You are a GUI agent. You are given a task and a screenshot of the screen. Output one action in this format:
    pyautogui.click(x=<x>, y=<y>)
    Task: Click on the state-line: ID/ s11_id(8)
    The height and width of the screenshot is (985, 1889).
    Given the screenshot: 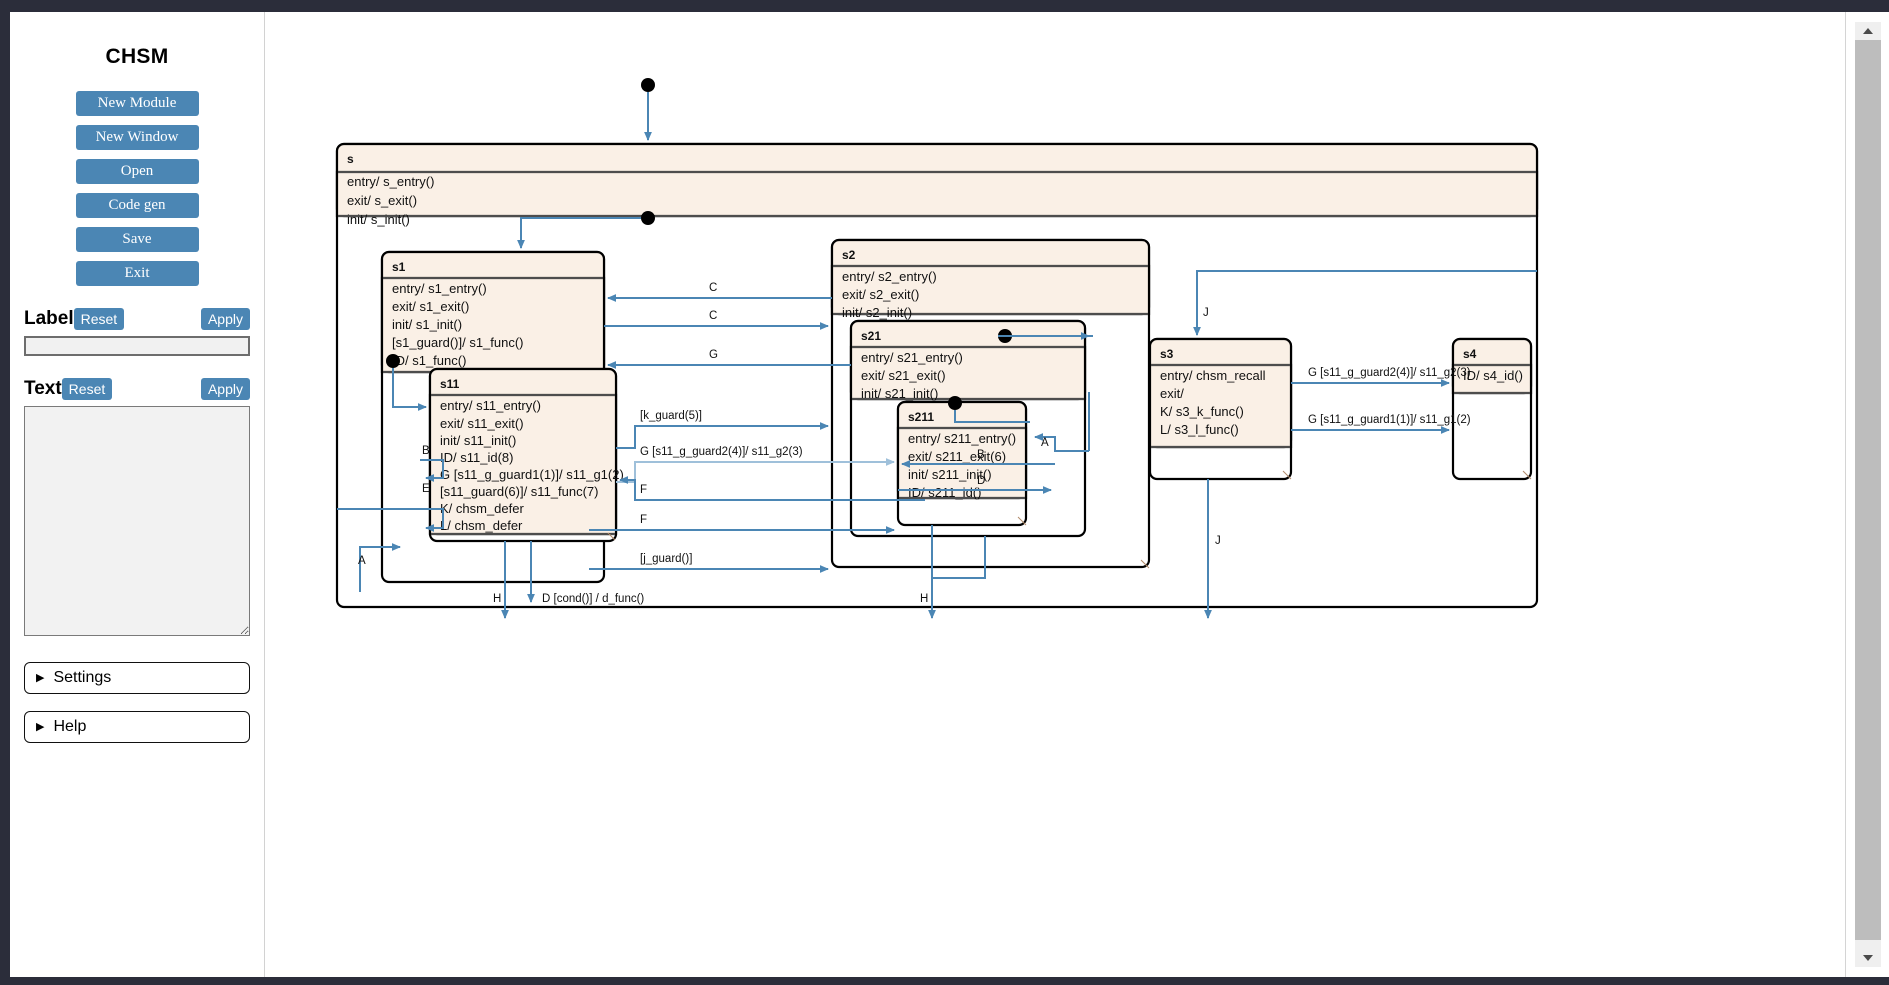 What is the action you would take?
    pyautogui.click(x=476, y=457)
    